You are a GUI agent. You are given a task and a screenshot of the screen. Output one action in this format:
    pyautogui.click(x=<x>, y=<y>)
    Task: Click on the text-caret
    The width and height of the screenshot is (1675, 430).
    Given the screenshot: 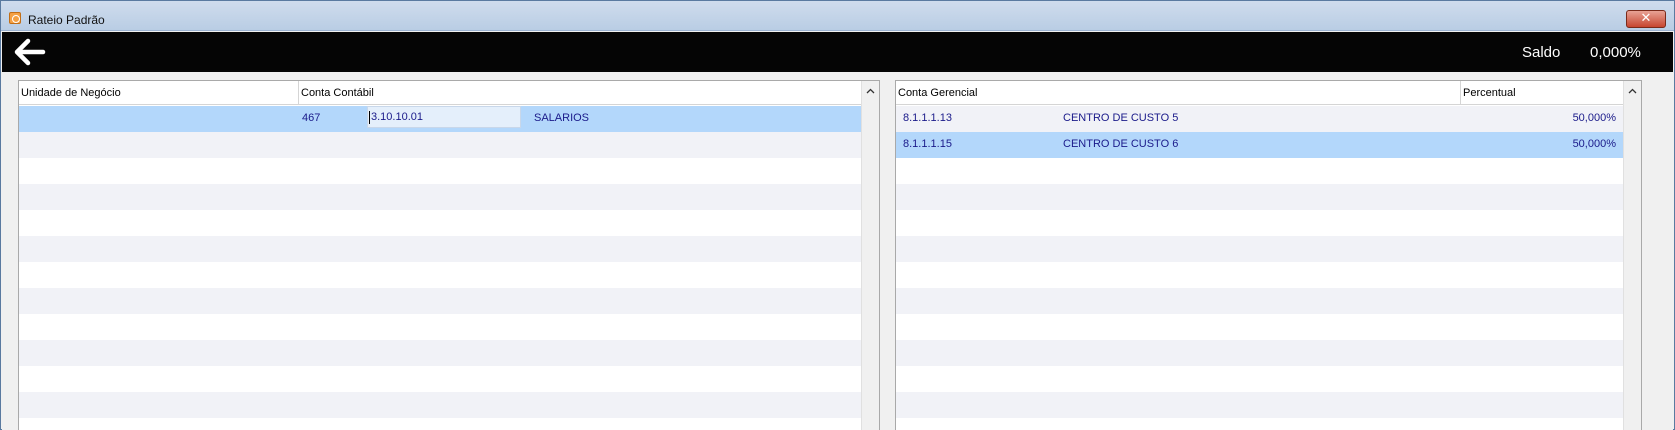 What is the action you would take?
    pyautogui.click(x=369, y=117)
    